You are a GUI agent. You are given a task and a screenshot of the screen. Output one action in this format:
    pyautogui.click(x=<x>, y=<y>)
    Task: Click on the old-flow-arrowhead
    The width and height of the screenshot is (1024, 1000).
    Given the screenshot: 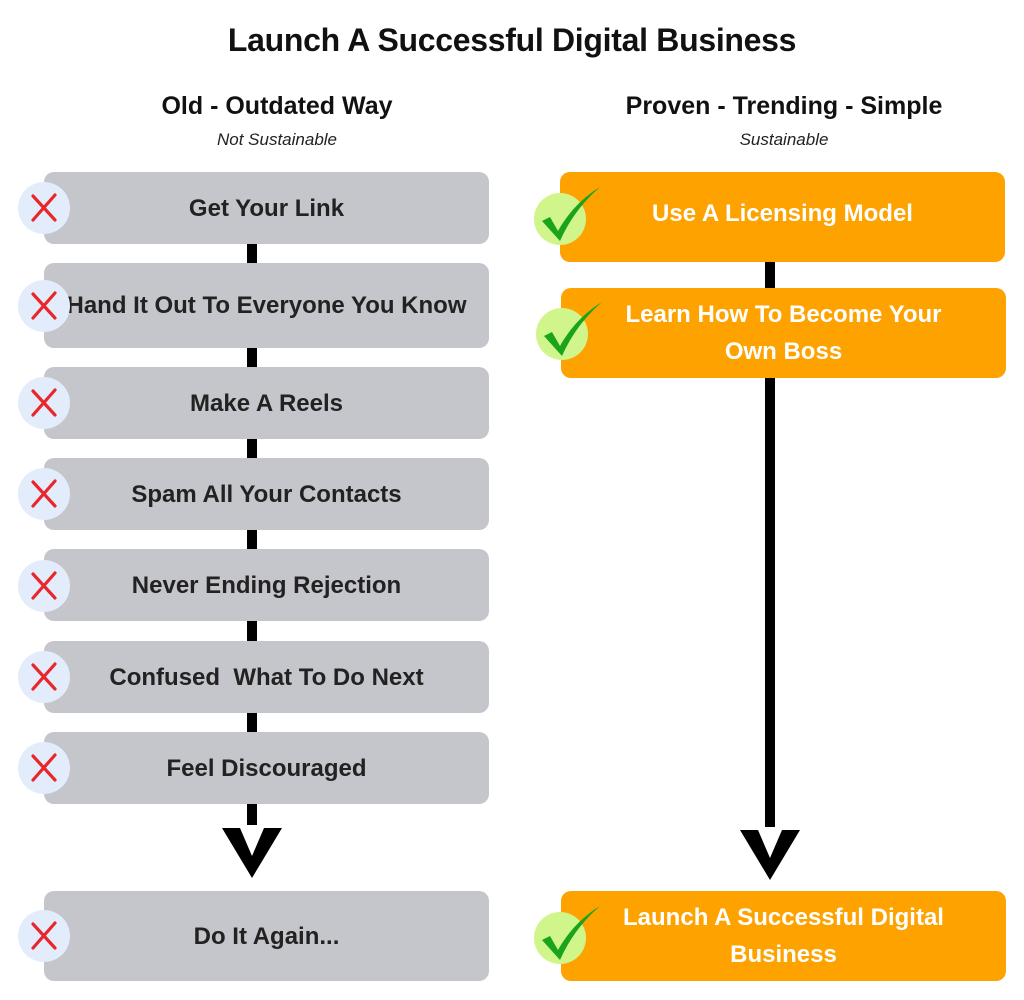 What is the action you would take?
    pyautogui.click(x=252, y=853)
    